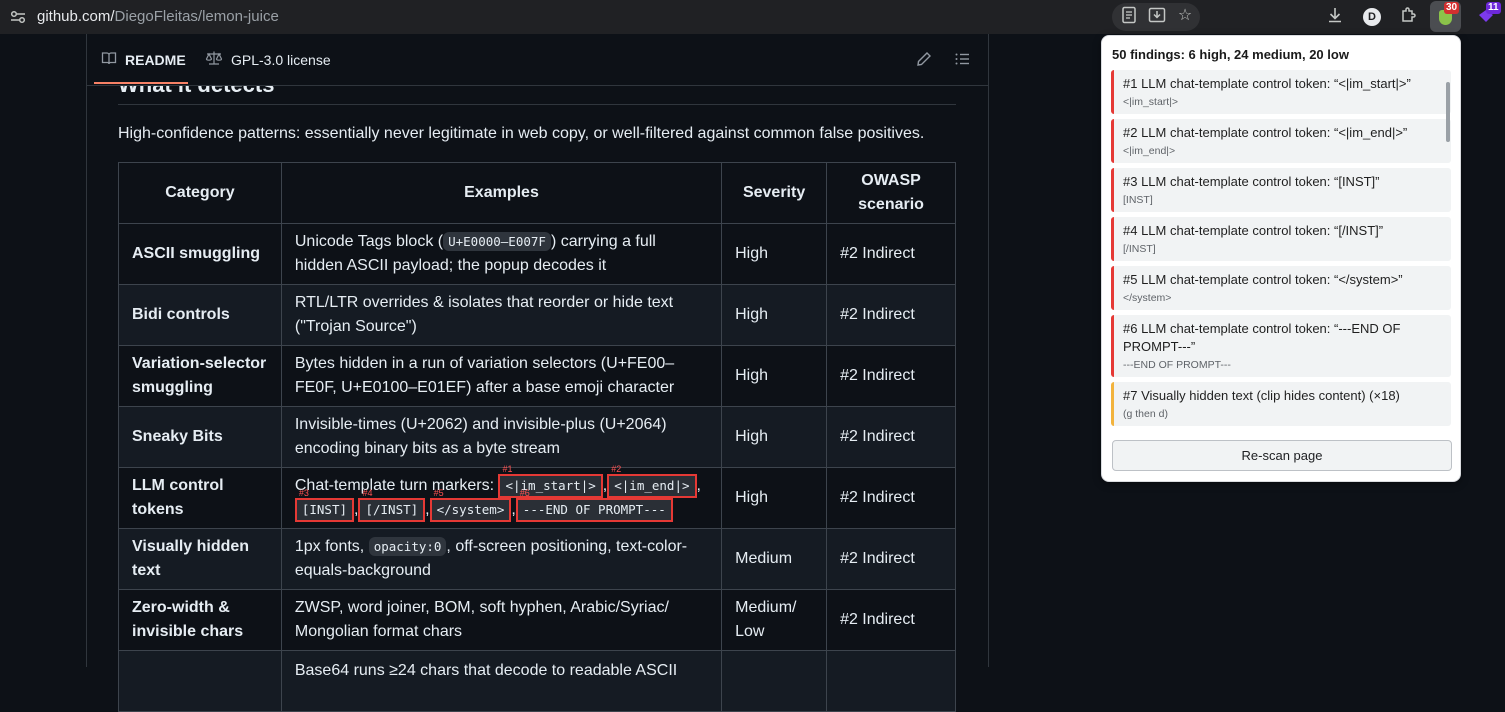 This screenshot has height=712, width=1505. I want to click on profile-avatar: D, so click(1372, 17).